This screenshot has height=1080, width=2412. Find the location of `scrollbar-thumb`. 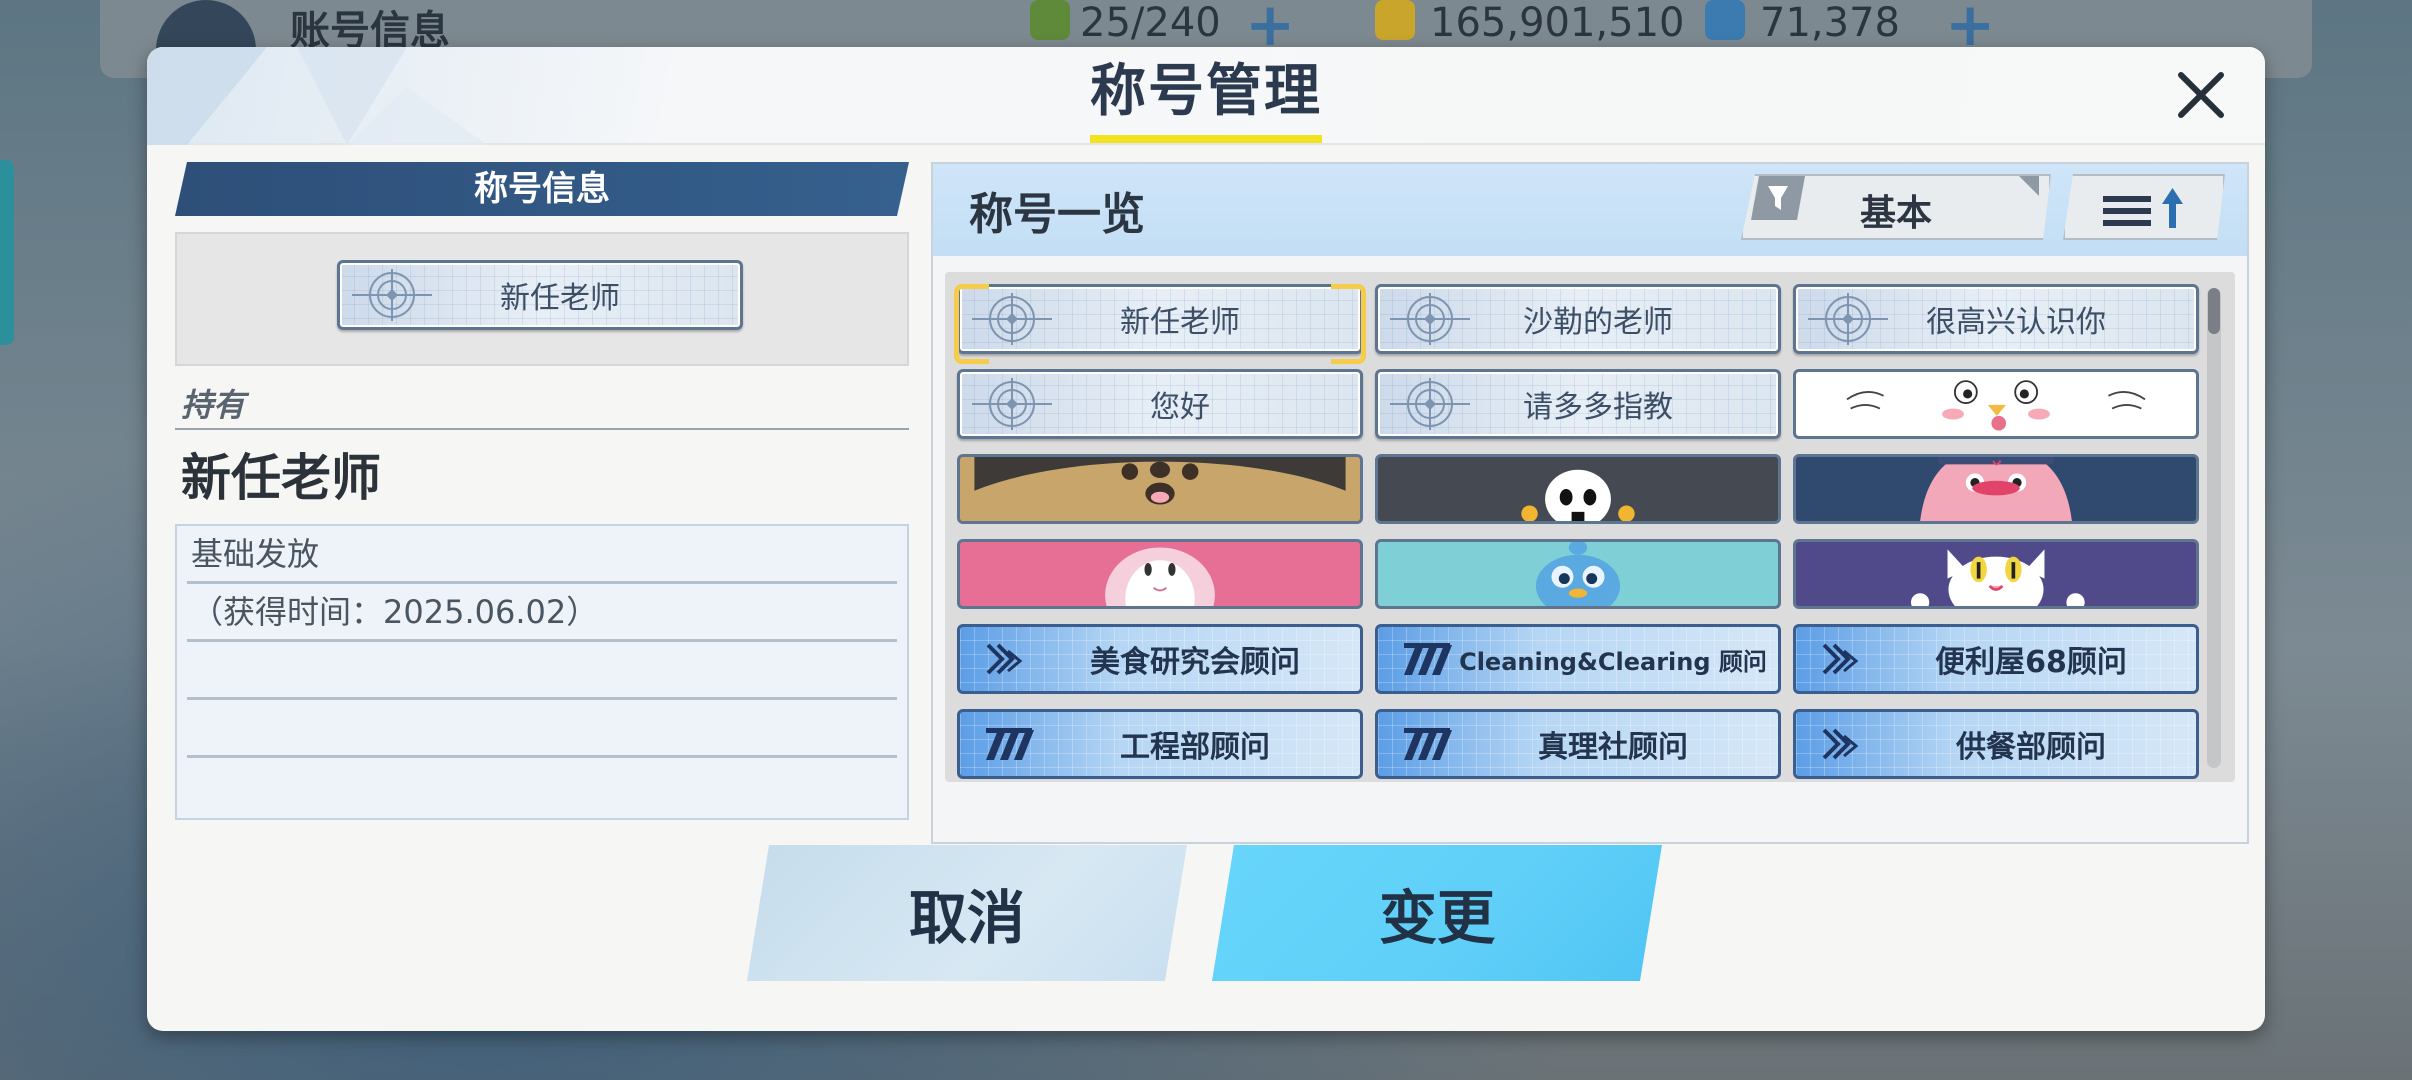

scrollbar-thumb is located at coordinates (2214, 311).